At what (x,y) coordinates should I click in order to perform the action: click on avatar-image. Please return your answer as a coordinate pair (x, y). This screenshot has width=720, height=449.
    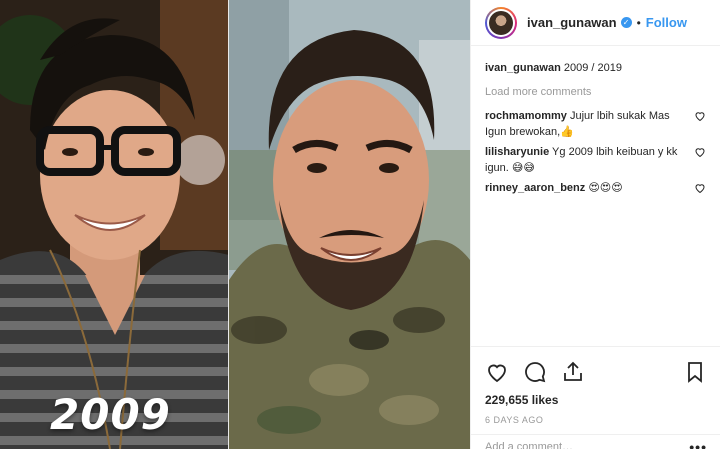
    Looking at the image, I should click on (501, 22).